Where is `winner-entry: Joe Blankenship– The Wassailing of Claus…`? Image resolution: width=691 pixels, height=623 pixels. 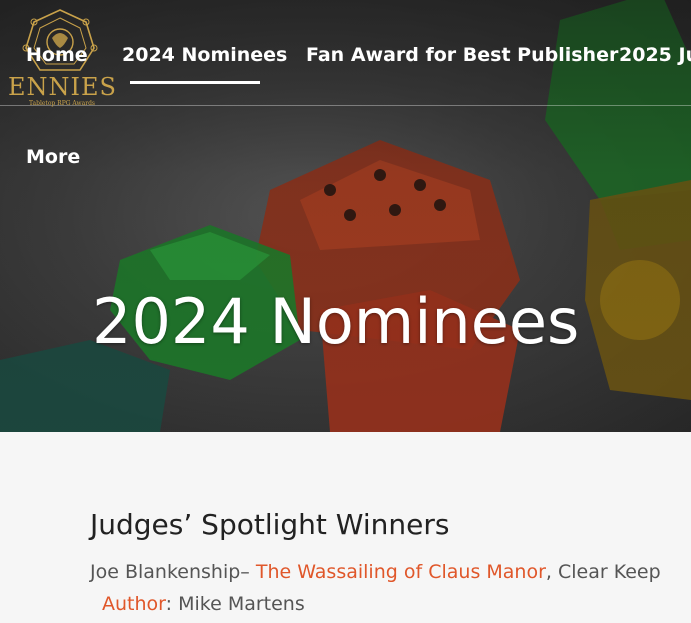 winner-entry: Joe Blankenship– The Wassailing of Claus… is located at coordinates (375, 572).